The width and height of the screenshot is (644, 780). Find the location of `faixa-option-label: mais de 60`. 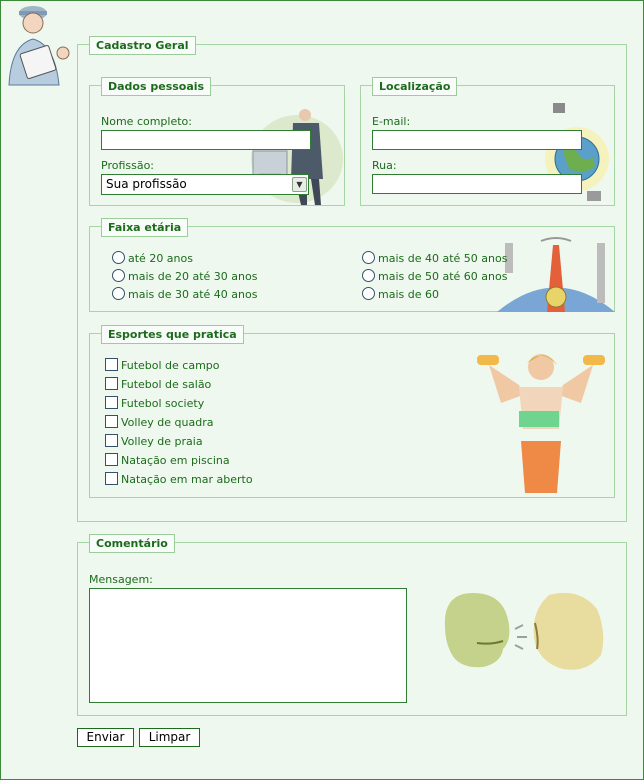

faixa-option-label: mais de 60 is located at coordinates (408, 294).